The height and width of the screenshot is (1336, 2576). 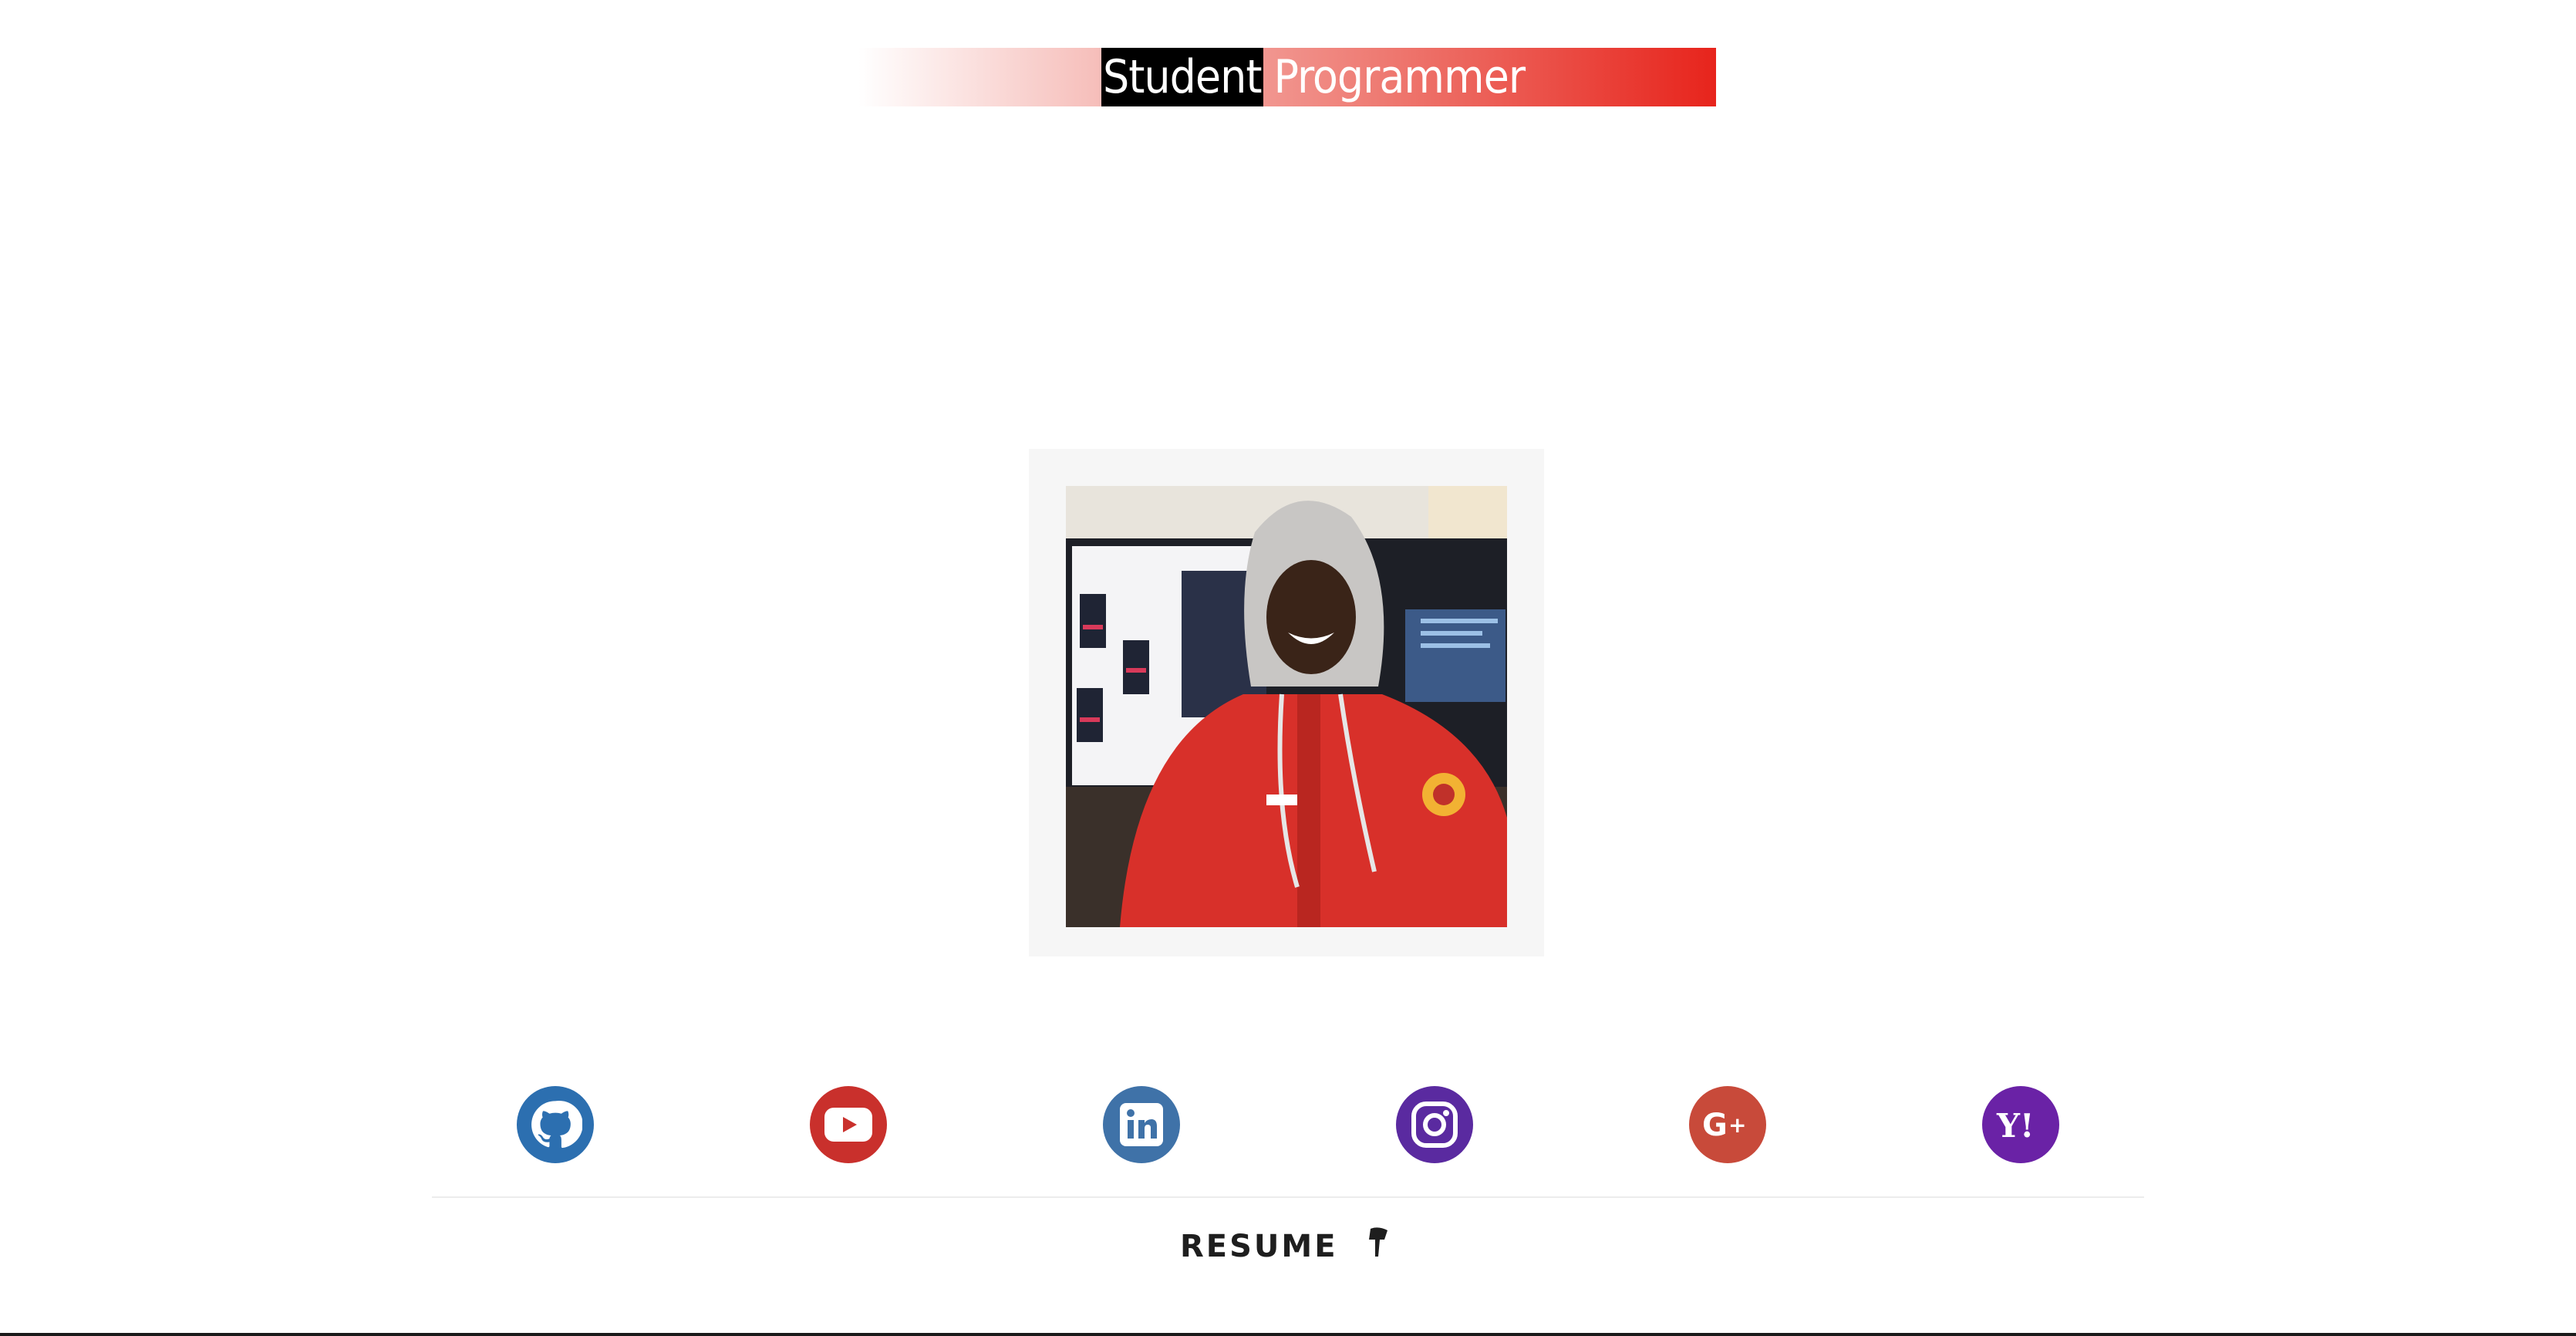 What do you see at coordinates (1182, 77) in the screenshot?
I see `brand-word-student: Student` at bounding box center [1182, 77].